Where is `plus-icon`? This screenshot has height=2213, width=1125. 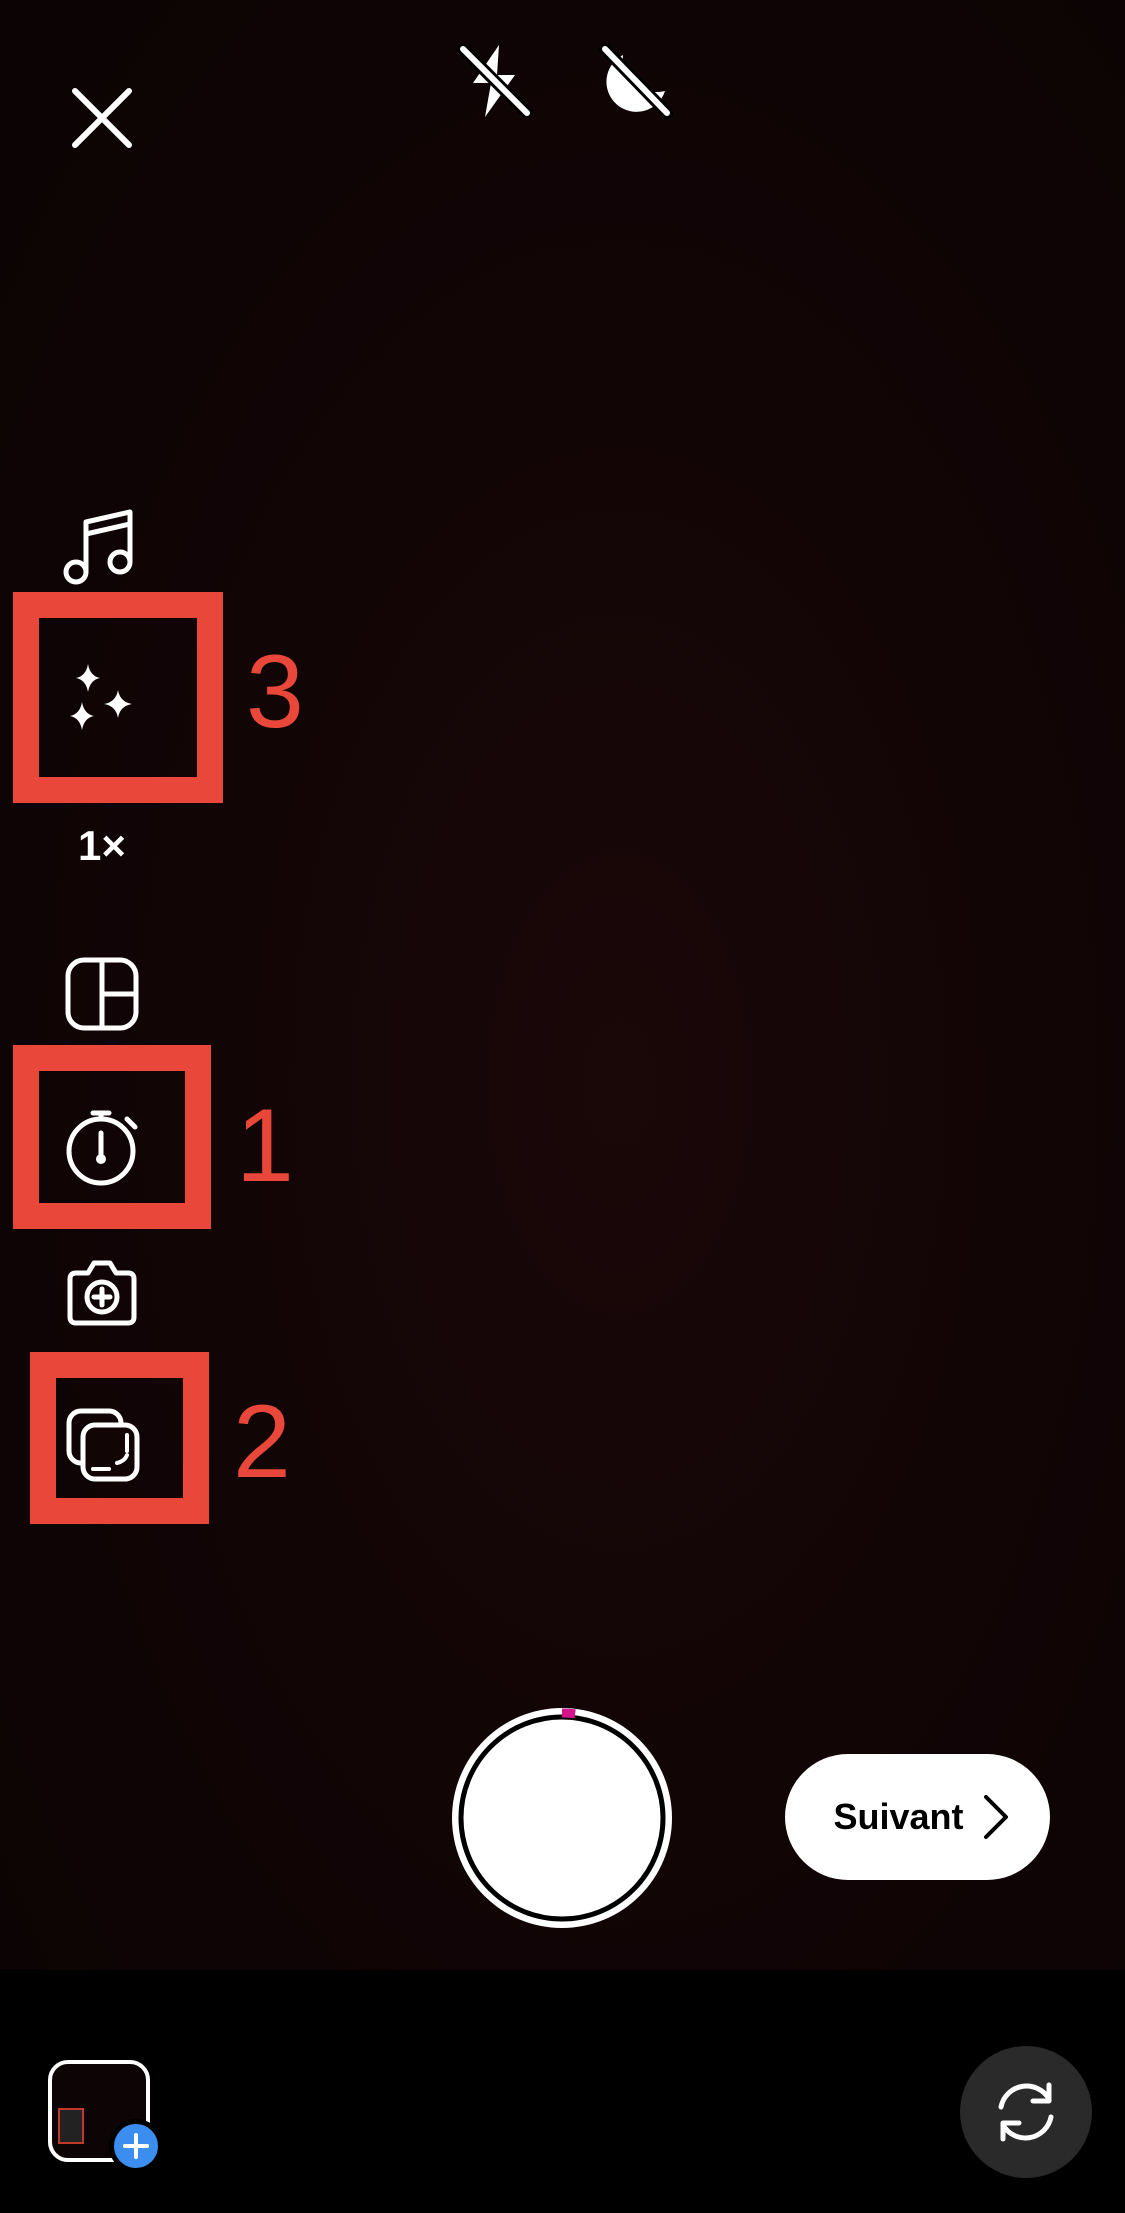
plus-icon is located at coordinates (136, 2146).